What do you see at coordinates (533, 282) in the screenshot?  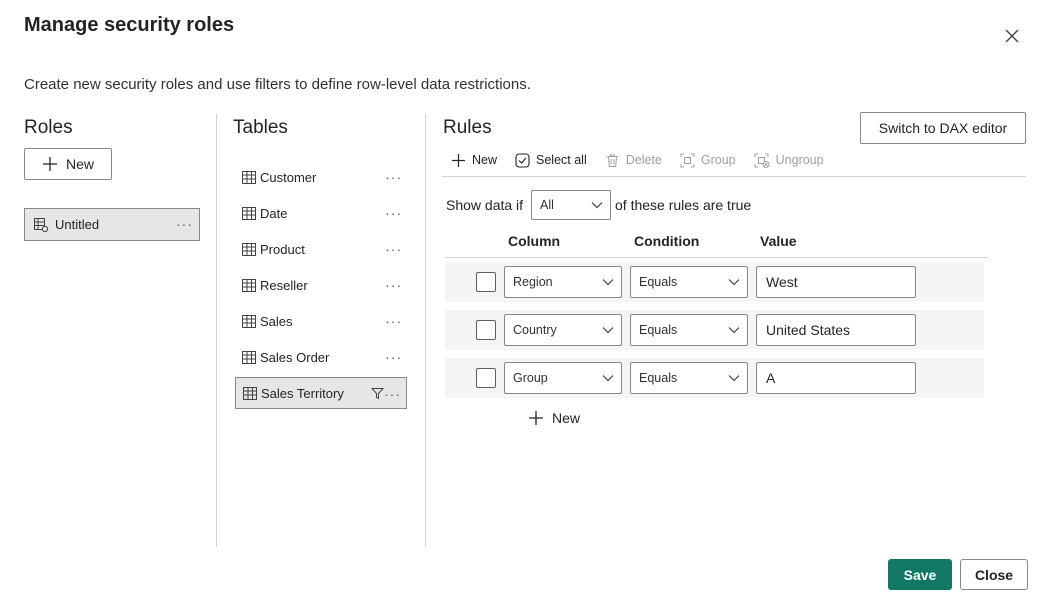 I see `rule-column-value: Region` at bounding box center [533, 282].